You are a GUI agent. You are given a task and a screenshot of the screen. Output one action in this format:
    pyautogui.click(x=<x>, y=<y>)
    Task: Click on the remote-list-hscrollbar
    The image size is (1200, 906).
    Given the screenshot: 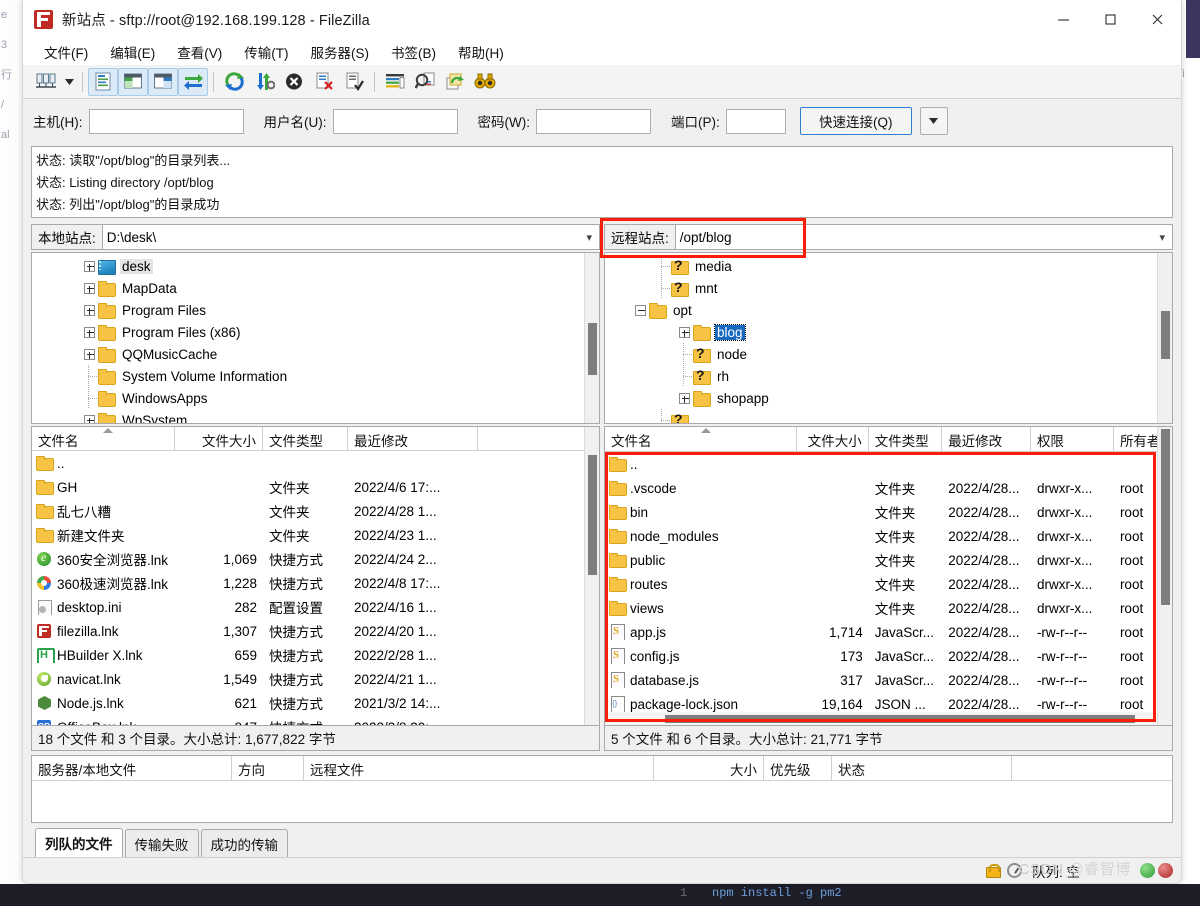 What is the action you would take?
    pyautogui.click(x=888, y=718)
    